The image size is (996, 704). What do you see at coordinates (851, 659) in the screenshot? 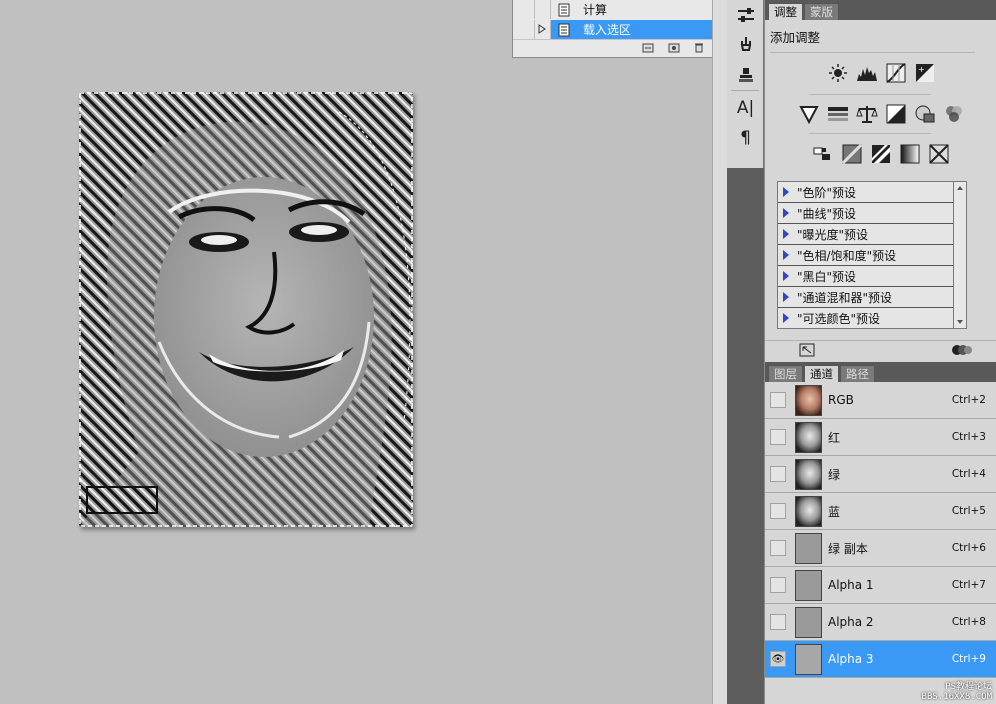
I see `channel-name: Alpha 3` at bounding box center [851, 659].